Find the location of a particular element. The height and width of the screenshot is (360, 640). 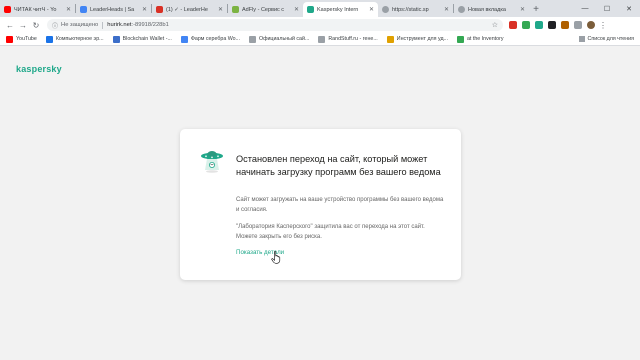

minimize-button: — is located at coordinates (585, 8).